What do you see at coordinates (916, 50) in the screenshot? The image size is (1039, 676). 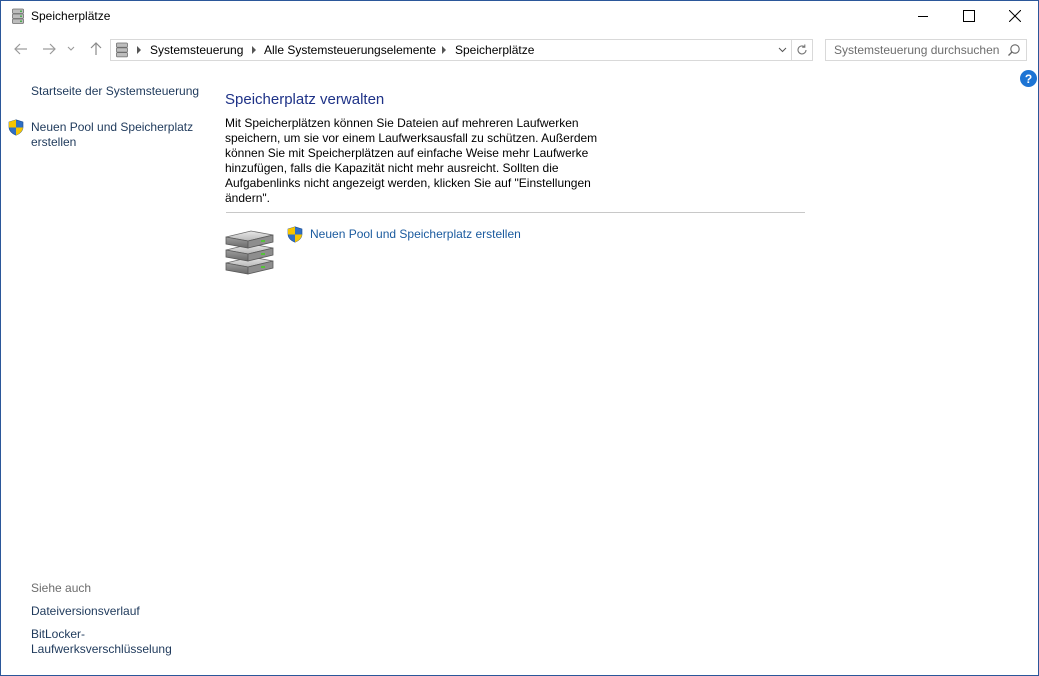 I see `search-input` at bounding box center [916, 50].